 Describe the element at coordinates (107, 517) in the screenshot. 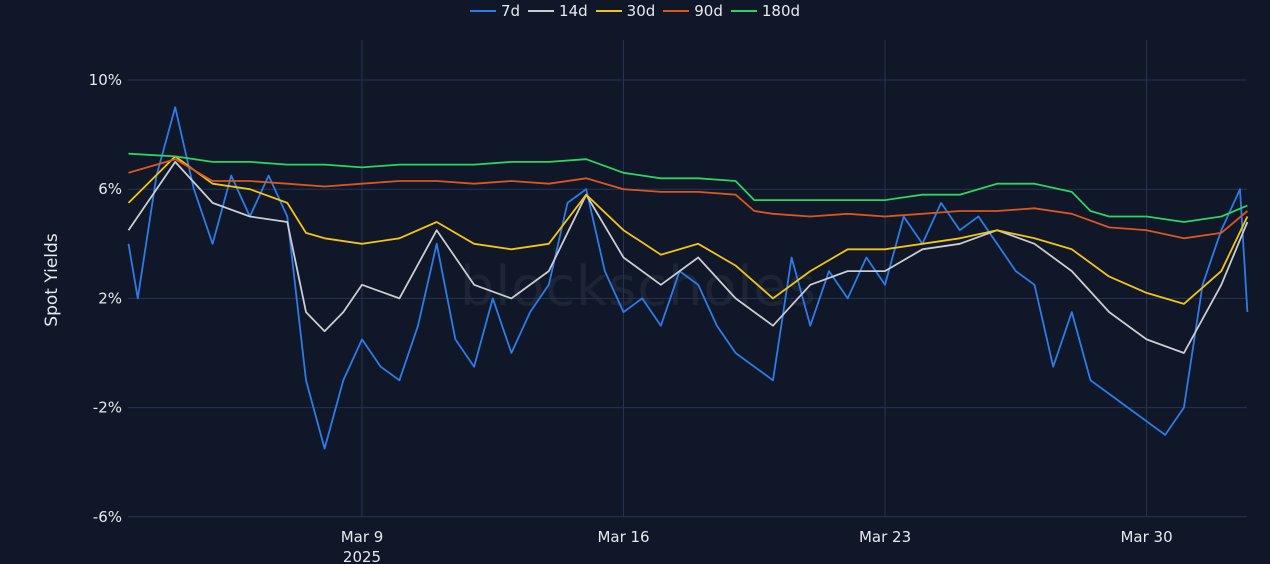

I see `y-tick-label: -6%` at that location.